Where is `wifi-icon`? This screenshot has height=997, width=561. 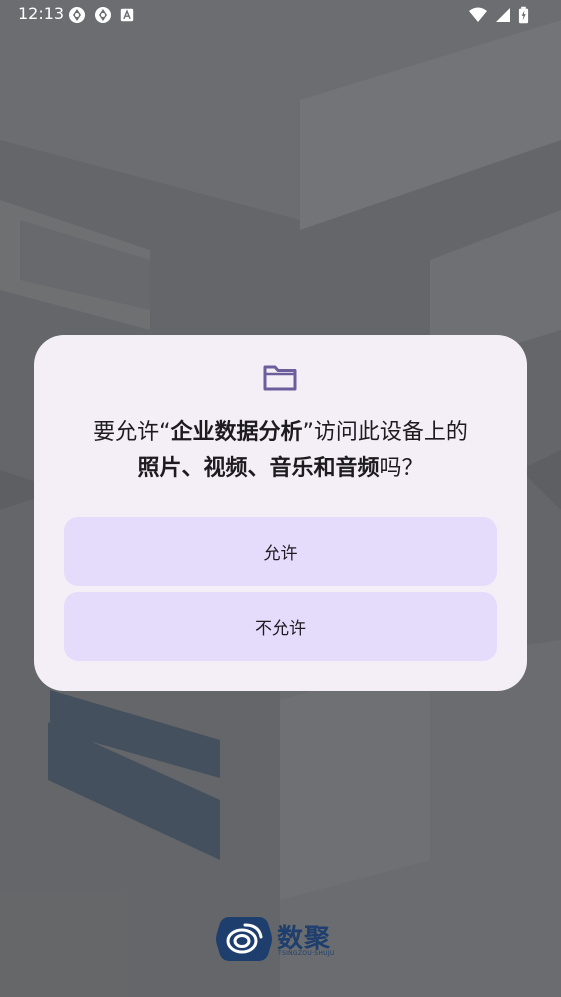 wifi-icon is located at coordinates (478, 14).